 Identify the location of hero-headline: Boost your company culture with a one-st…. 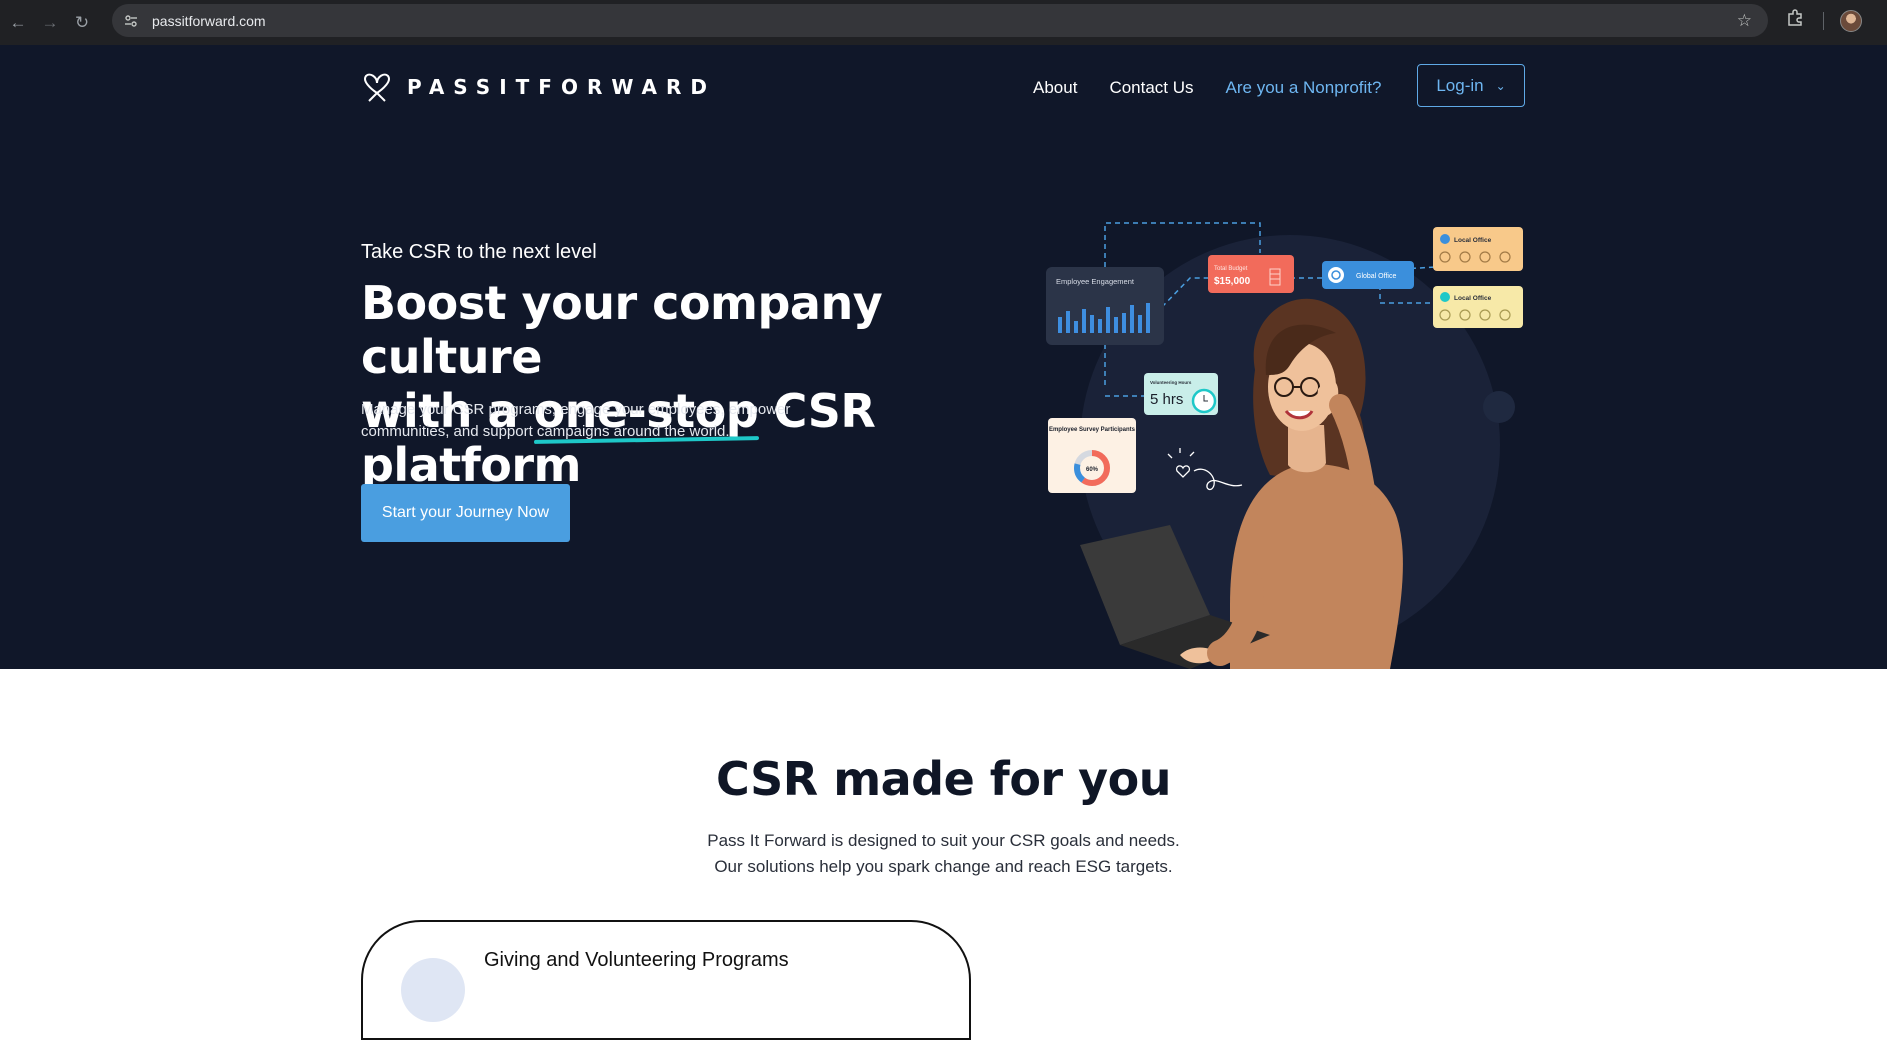
(681, 384).